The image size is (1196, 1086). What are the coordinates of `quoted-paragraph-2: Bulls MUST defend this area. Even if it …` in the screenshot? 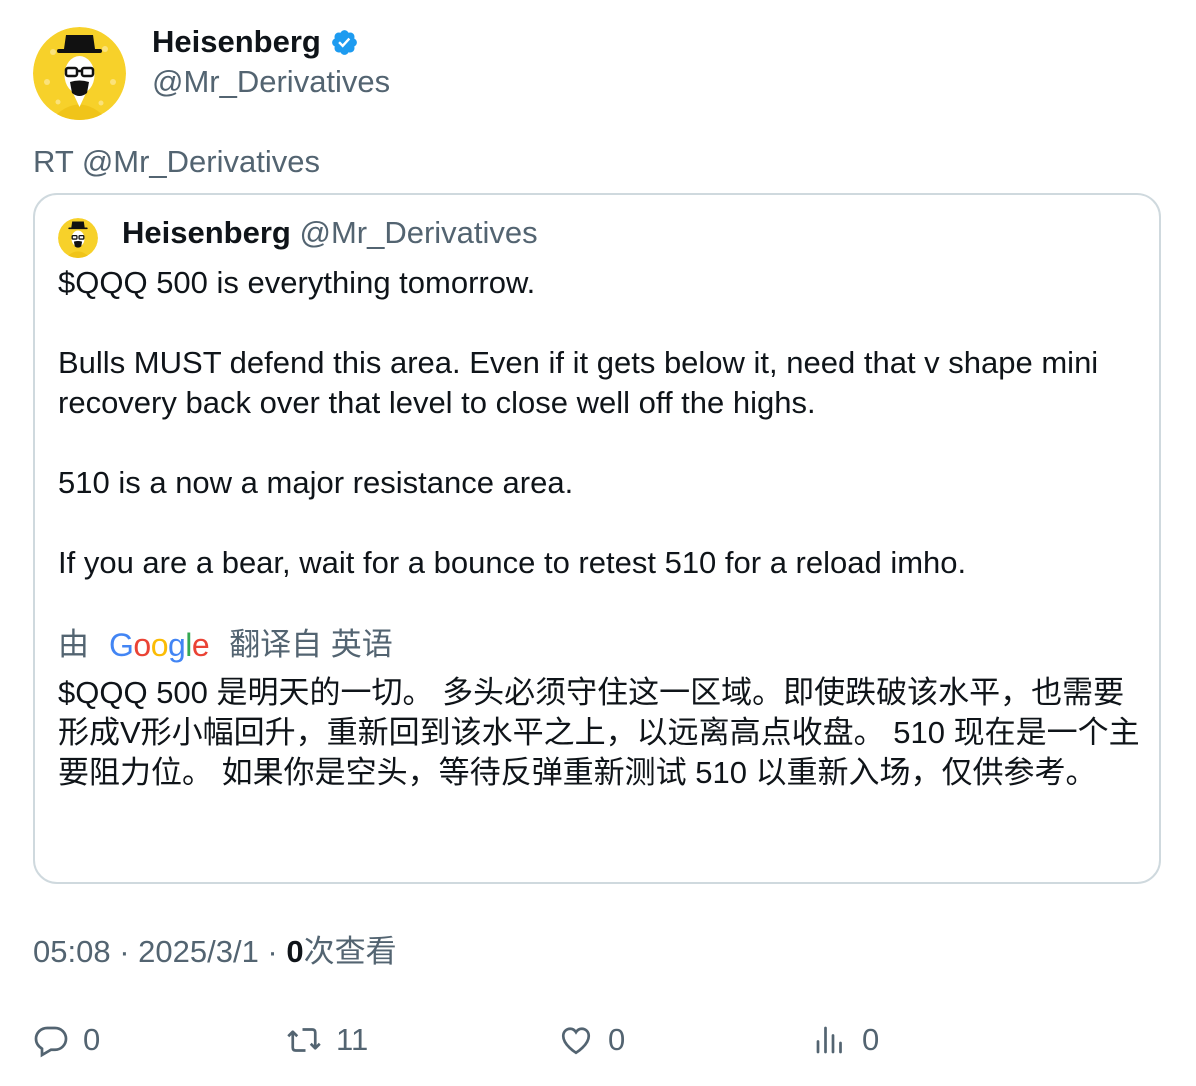 It's located at (578, 382).